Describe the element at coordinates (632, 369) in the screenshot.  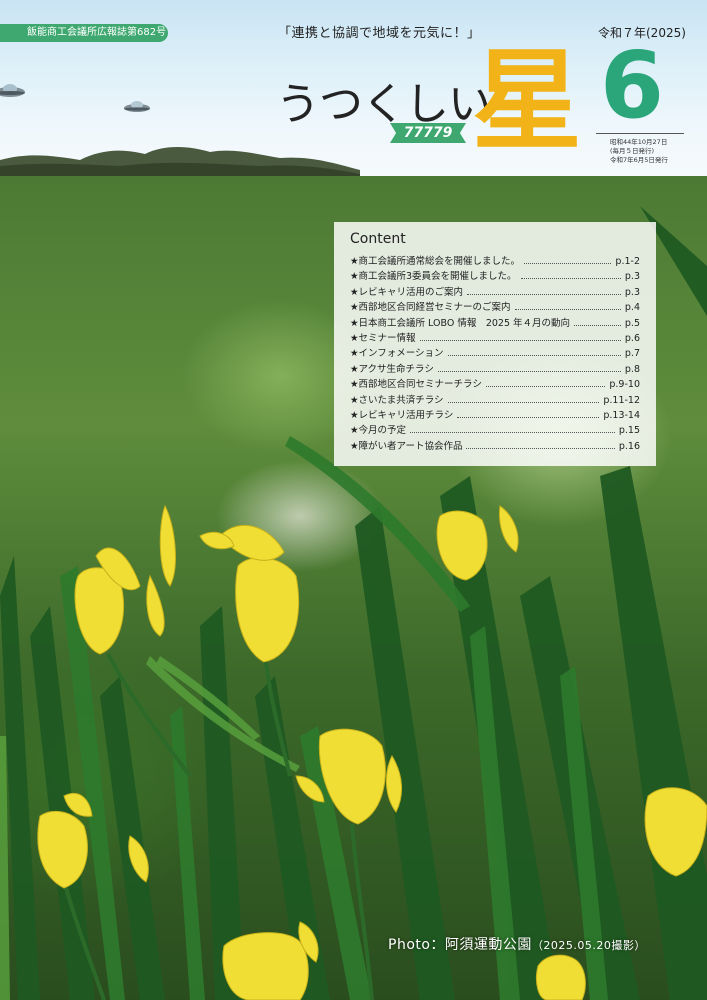
I see `toc-item-page: p.8` at that location.